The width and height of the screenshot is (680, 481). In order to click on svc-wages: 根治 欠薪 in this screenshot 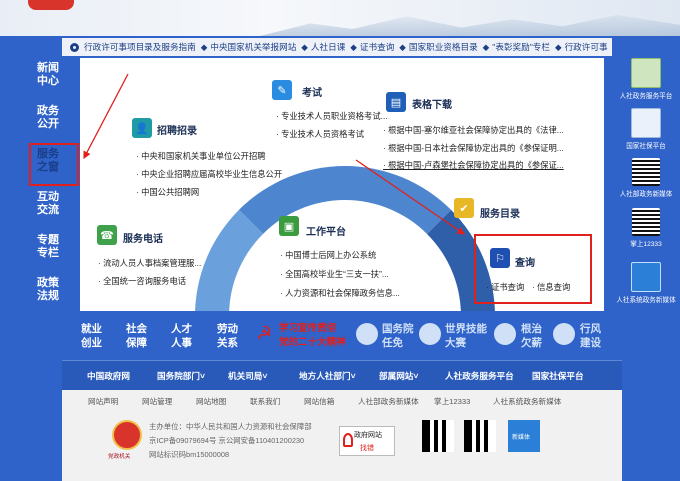, I will do `click(531, 336)`.